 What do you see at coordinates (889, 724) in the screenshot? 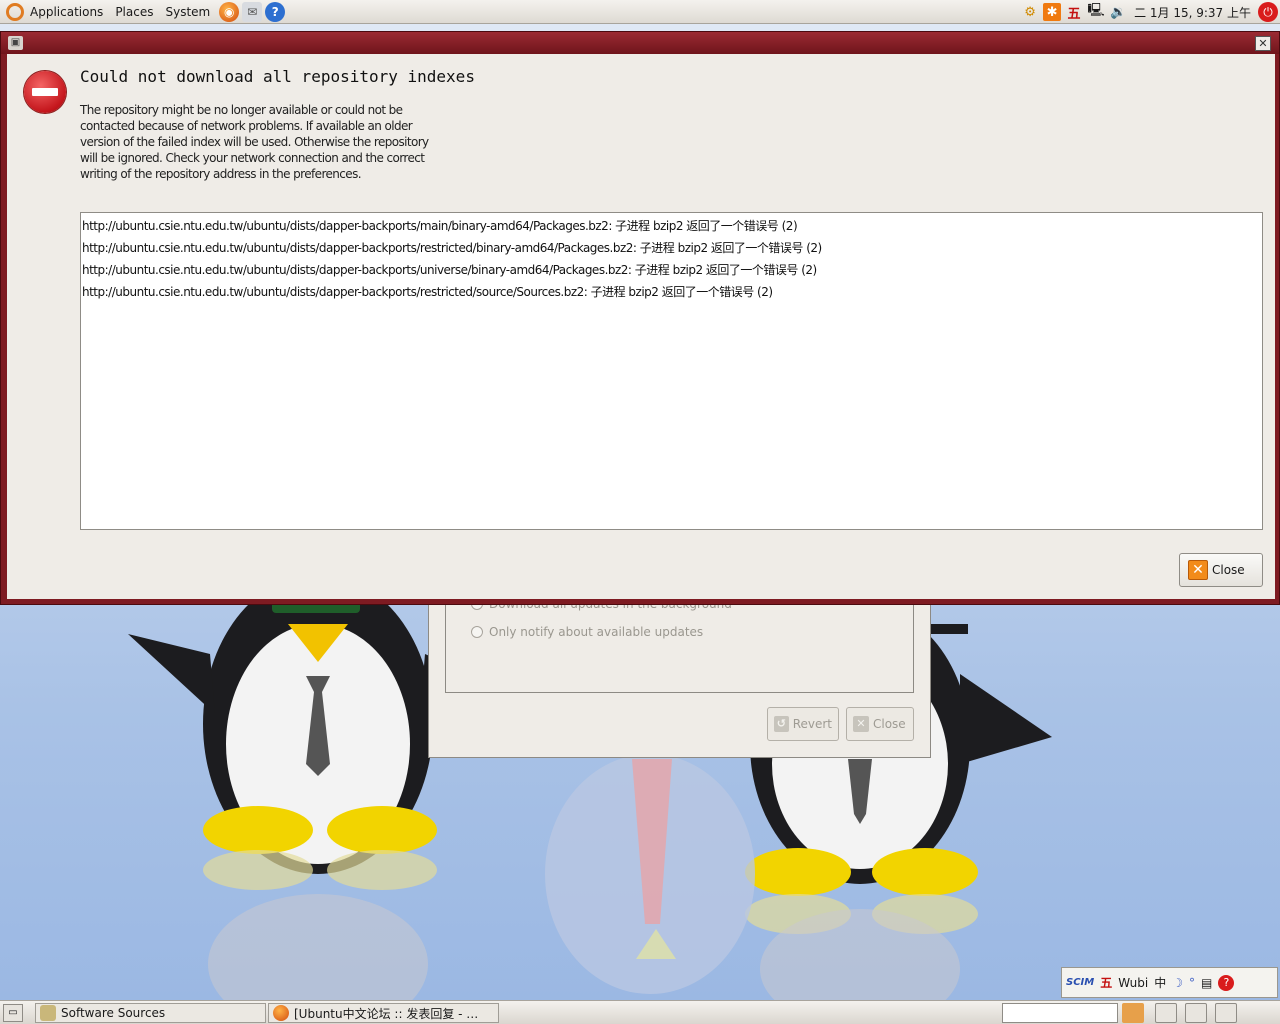
I see `close-label: Close` at bounding box center [889, 724].